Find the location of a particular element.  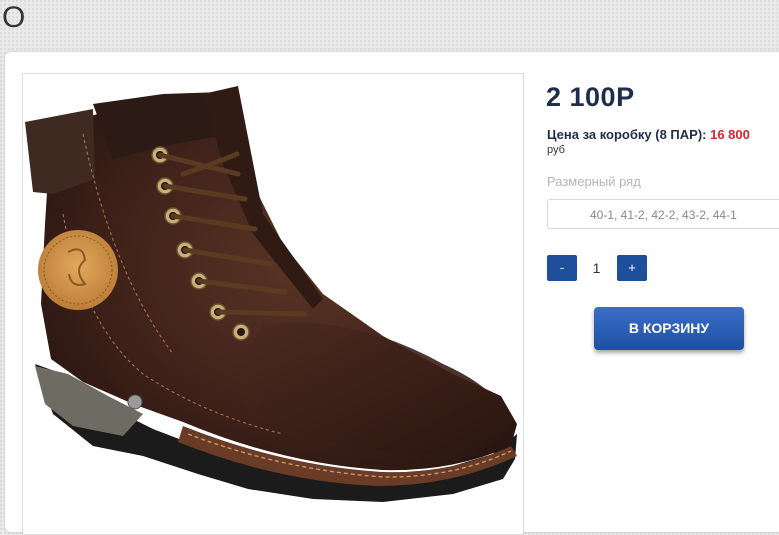

product-price: 2 100Р is located at coordinates (590, 97).